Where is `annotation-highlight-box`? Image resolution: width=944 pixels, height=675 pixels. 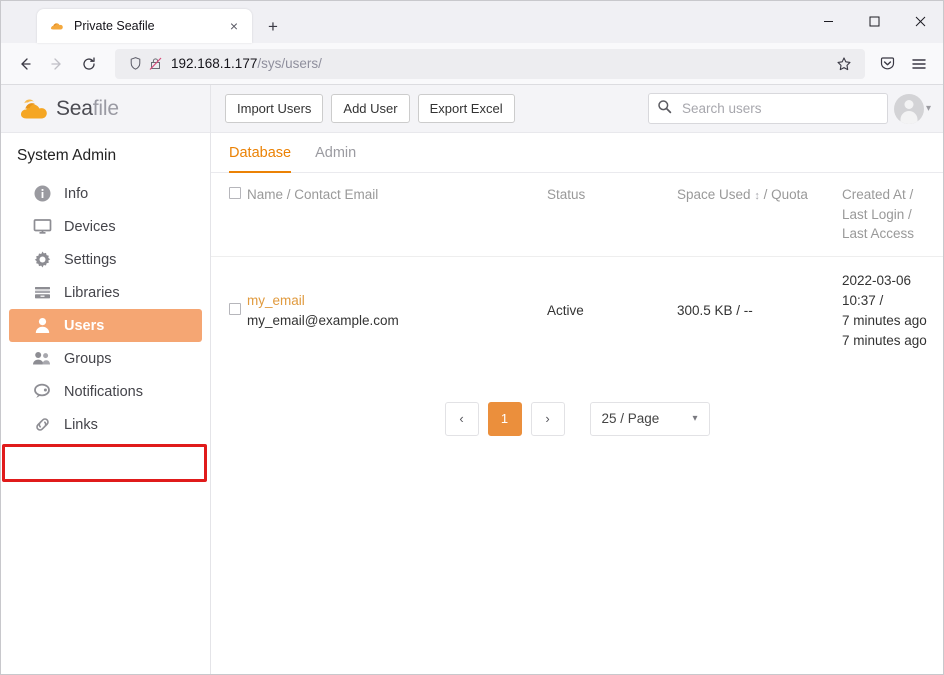
annotation-highlight-box is located at coordinates (104, 463).